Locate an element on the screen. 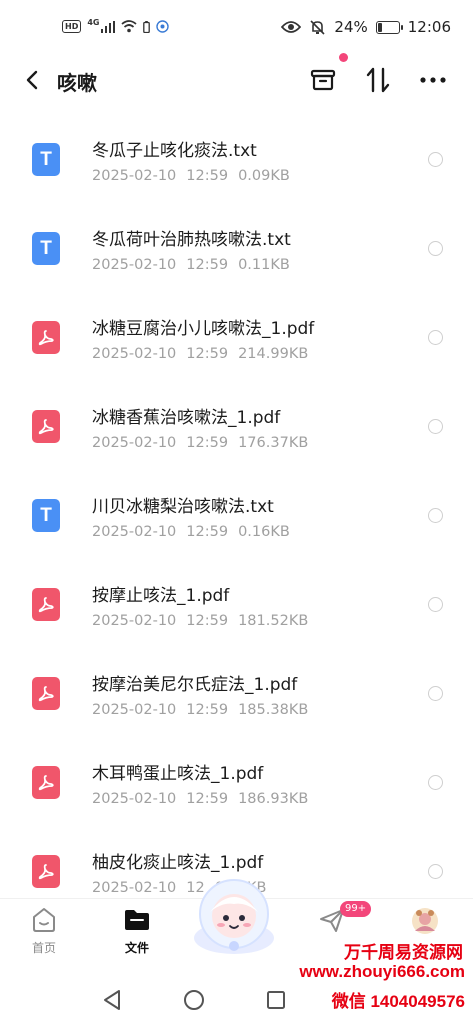 The height and width of the screenshot is (1024, 473). file-row: 木耳鸭蛋止咳法_1.pdf 2025-02-10 12:59 186.93KB is located at coordinates (236, 779).